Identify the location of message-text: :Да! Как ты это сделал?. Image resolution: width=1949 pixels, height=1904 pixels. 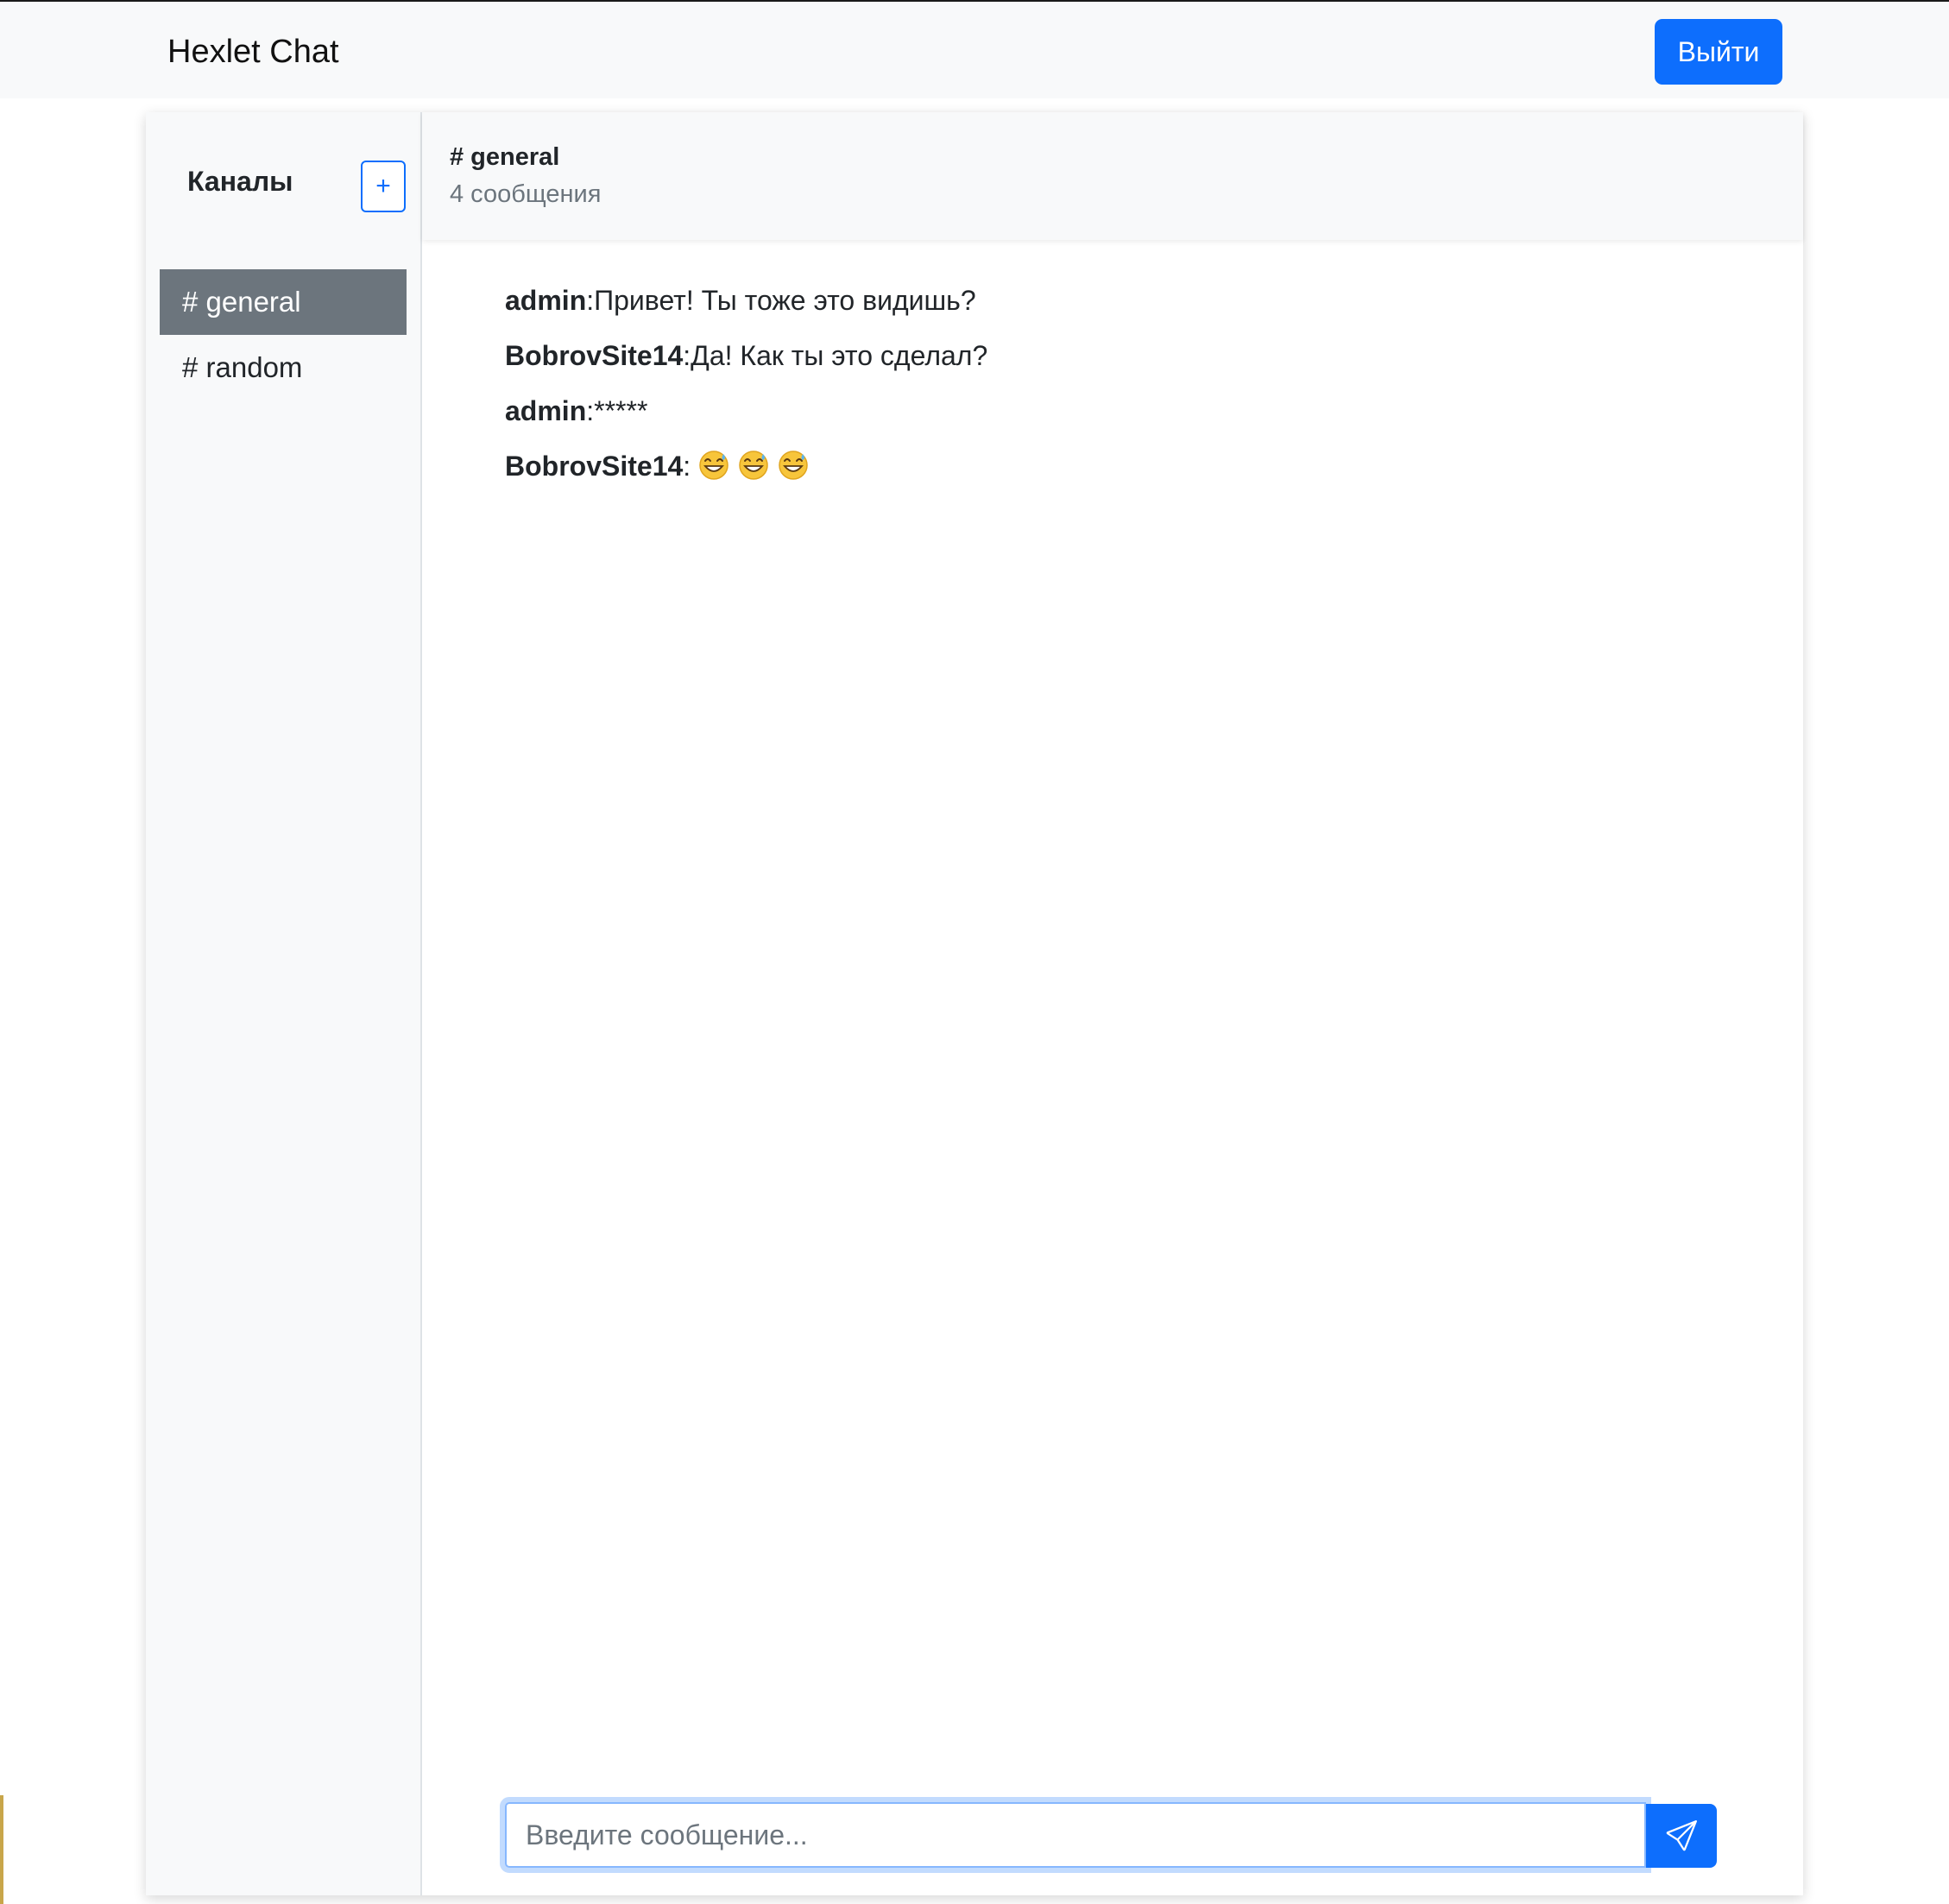
(836, 356).